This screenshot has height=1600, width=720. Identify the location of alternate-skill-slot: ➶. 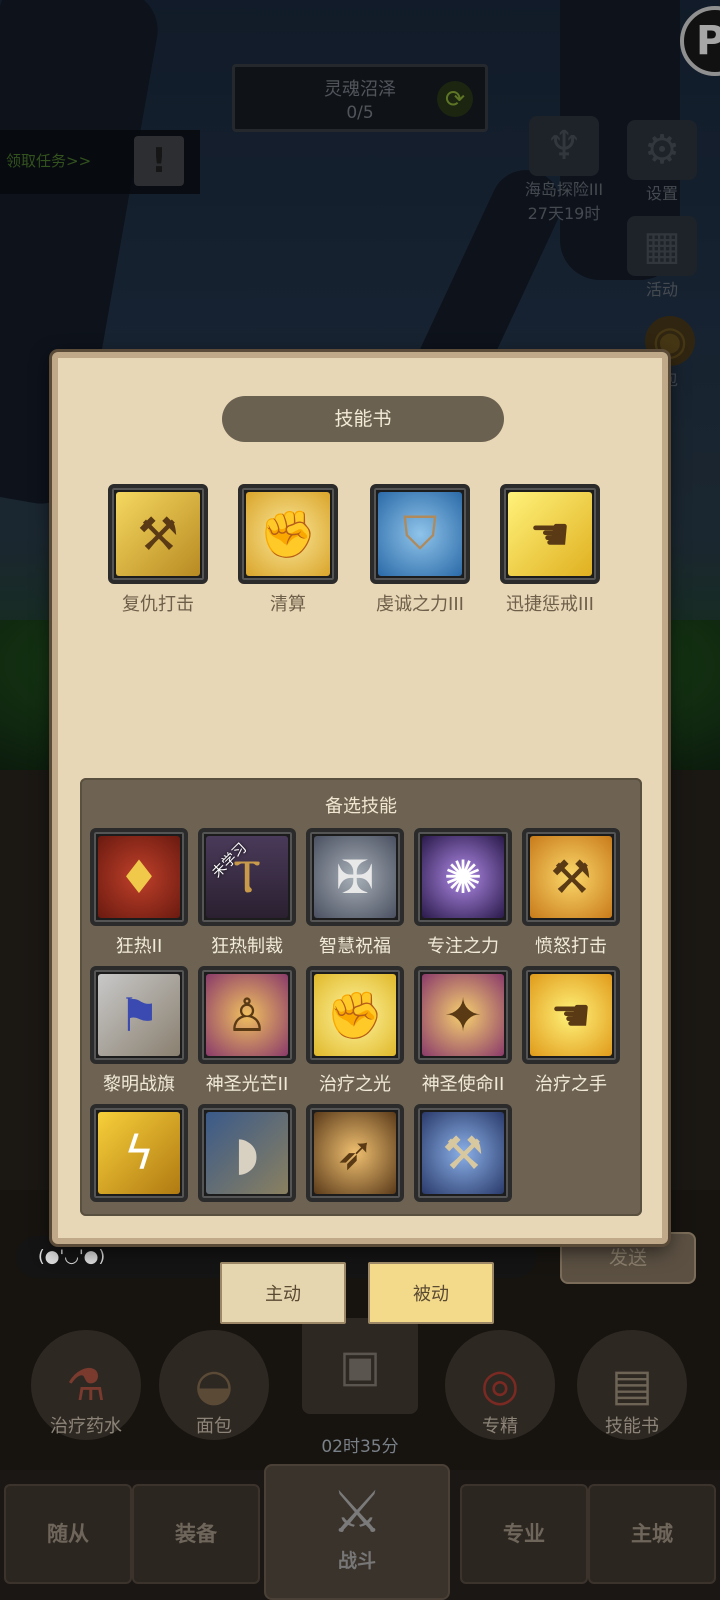
(355, 1153).